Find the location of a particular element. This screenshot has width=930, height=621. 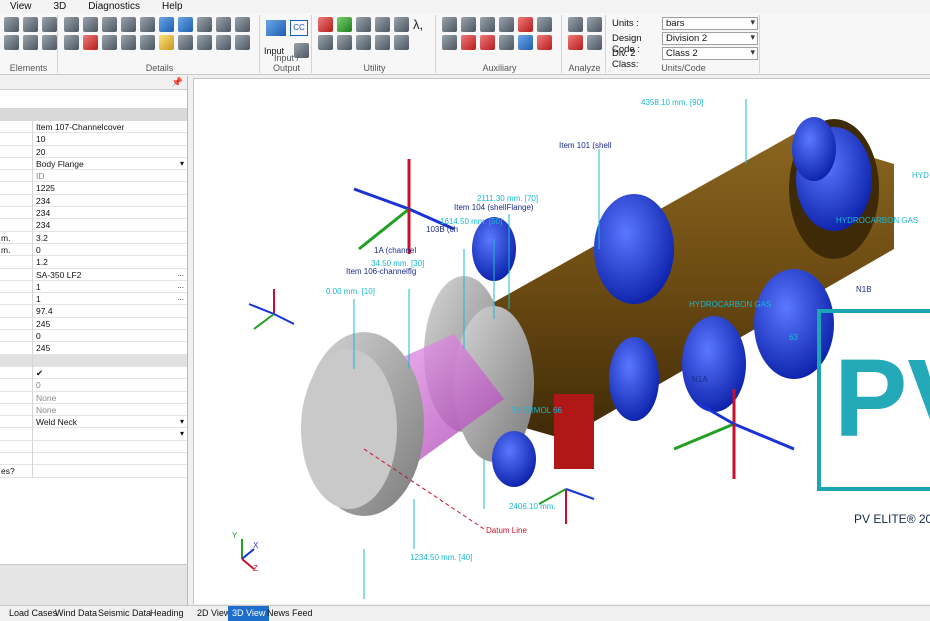

property-row: ID is located at coordinates (93, 176).